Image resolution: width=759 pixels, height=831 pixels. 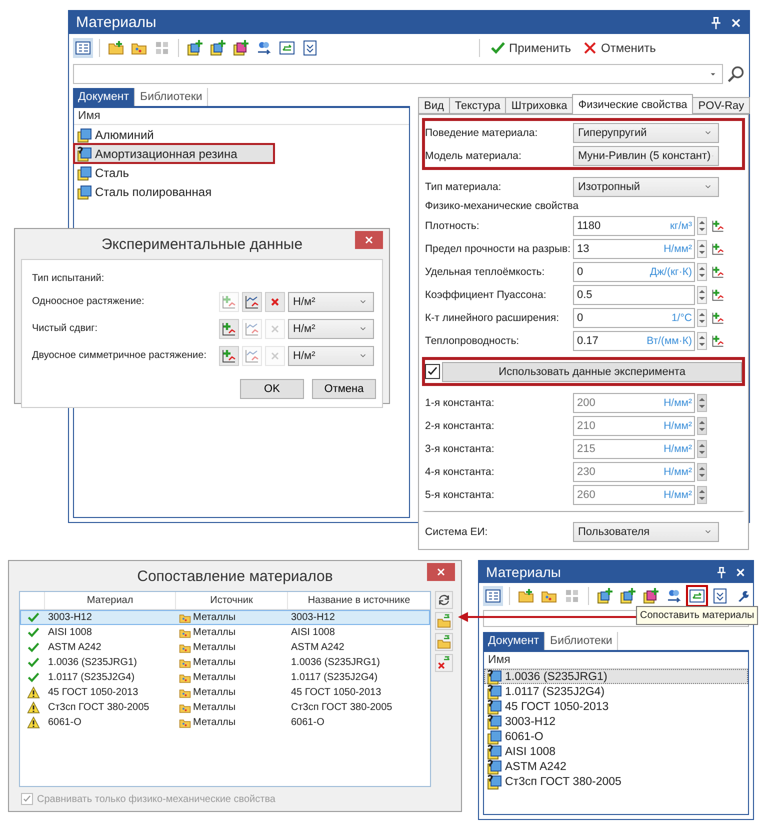 I want to click on table-cell-text: 3003-H12, so click(x=70, y=617).